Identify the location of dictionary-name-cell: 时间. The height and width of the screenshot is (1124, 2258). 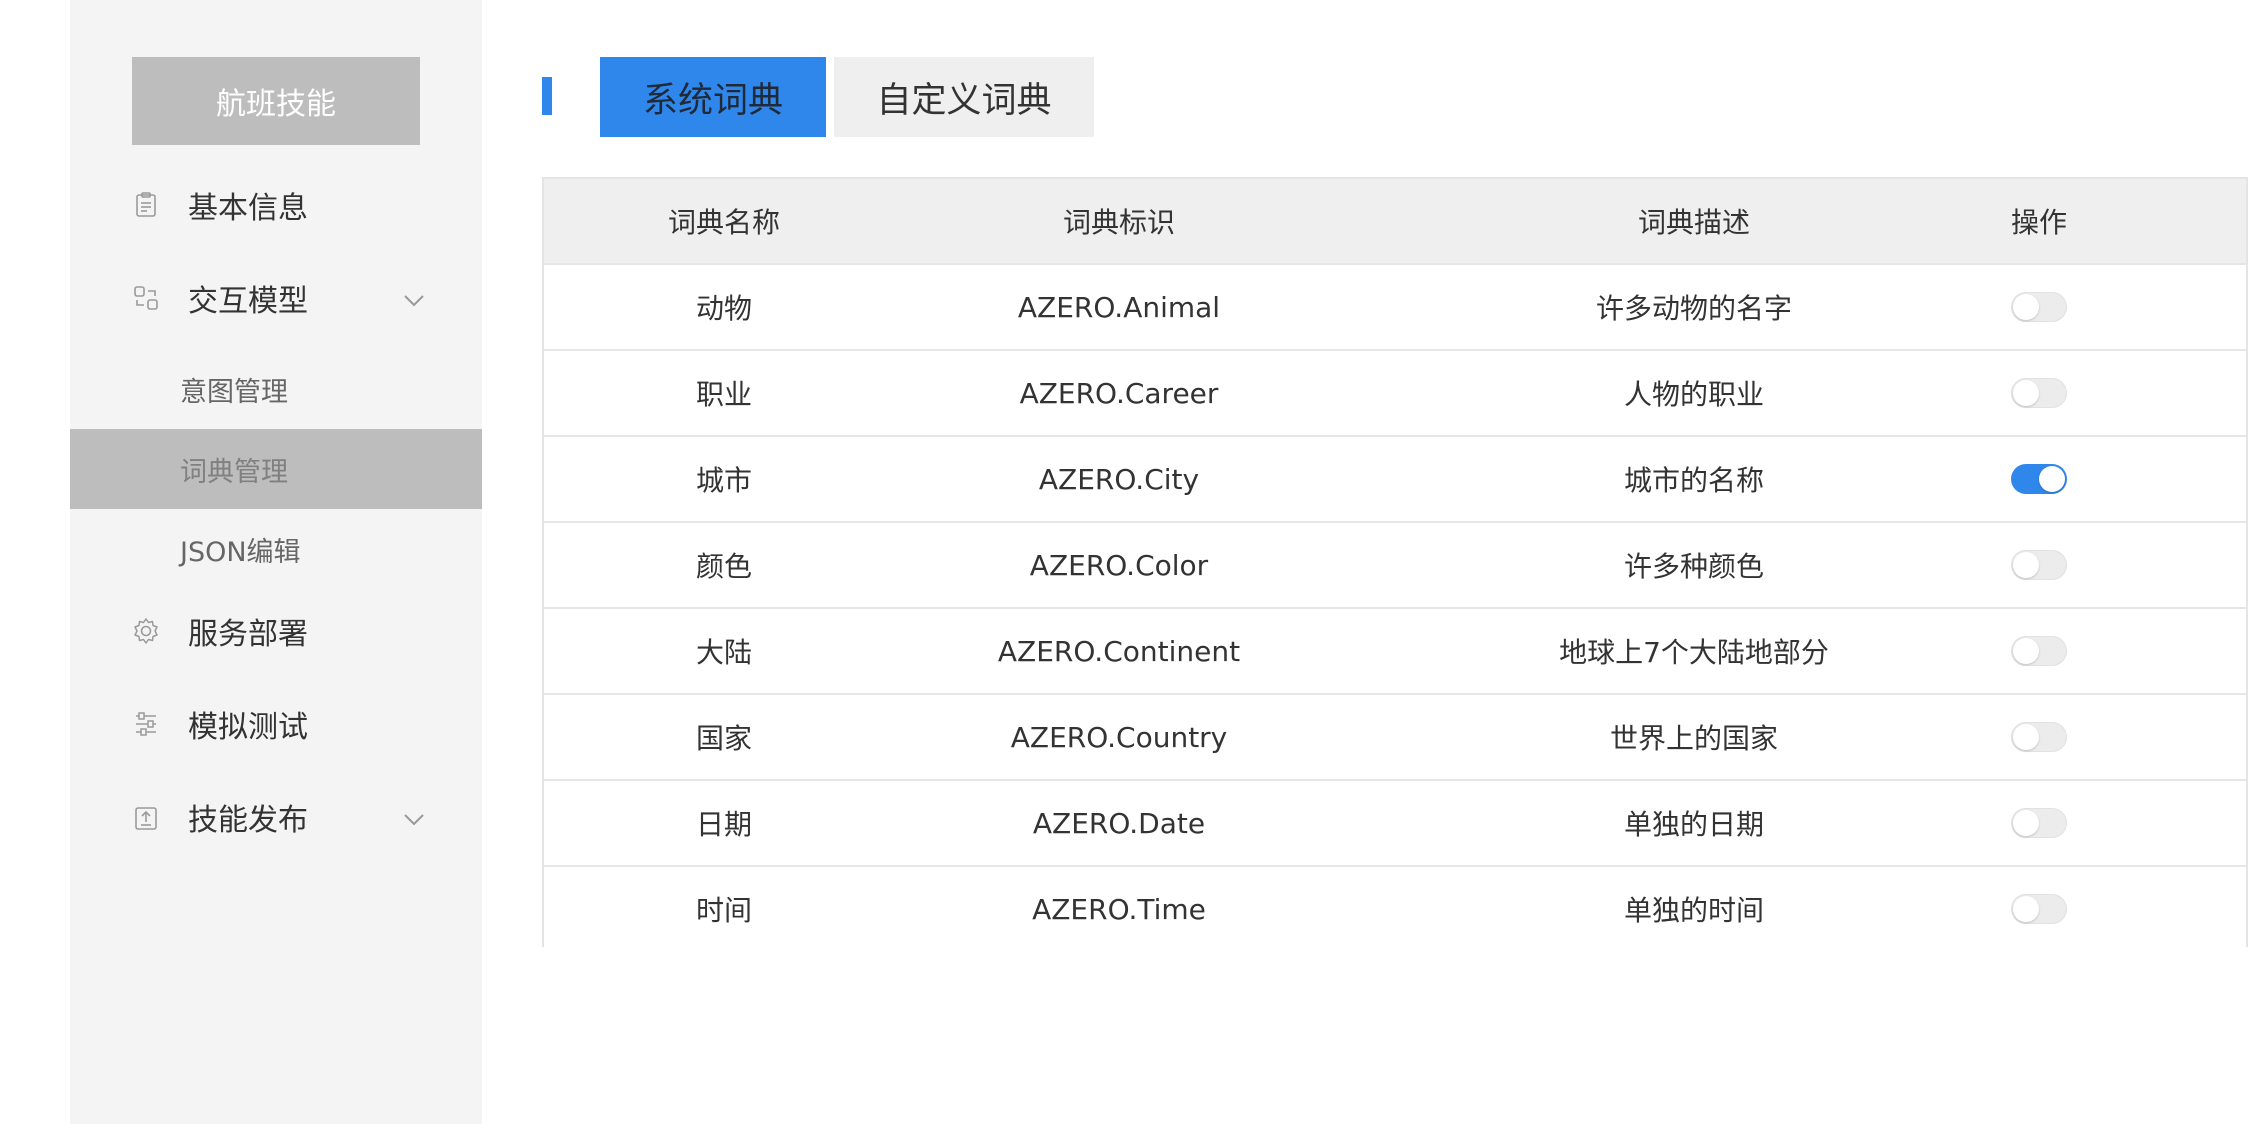
(723, 910).